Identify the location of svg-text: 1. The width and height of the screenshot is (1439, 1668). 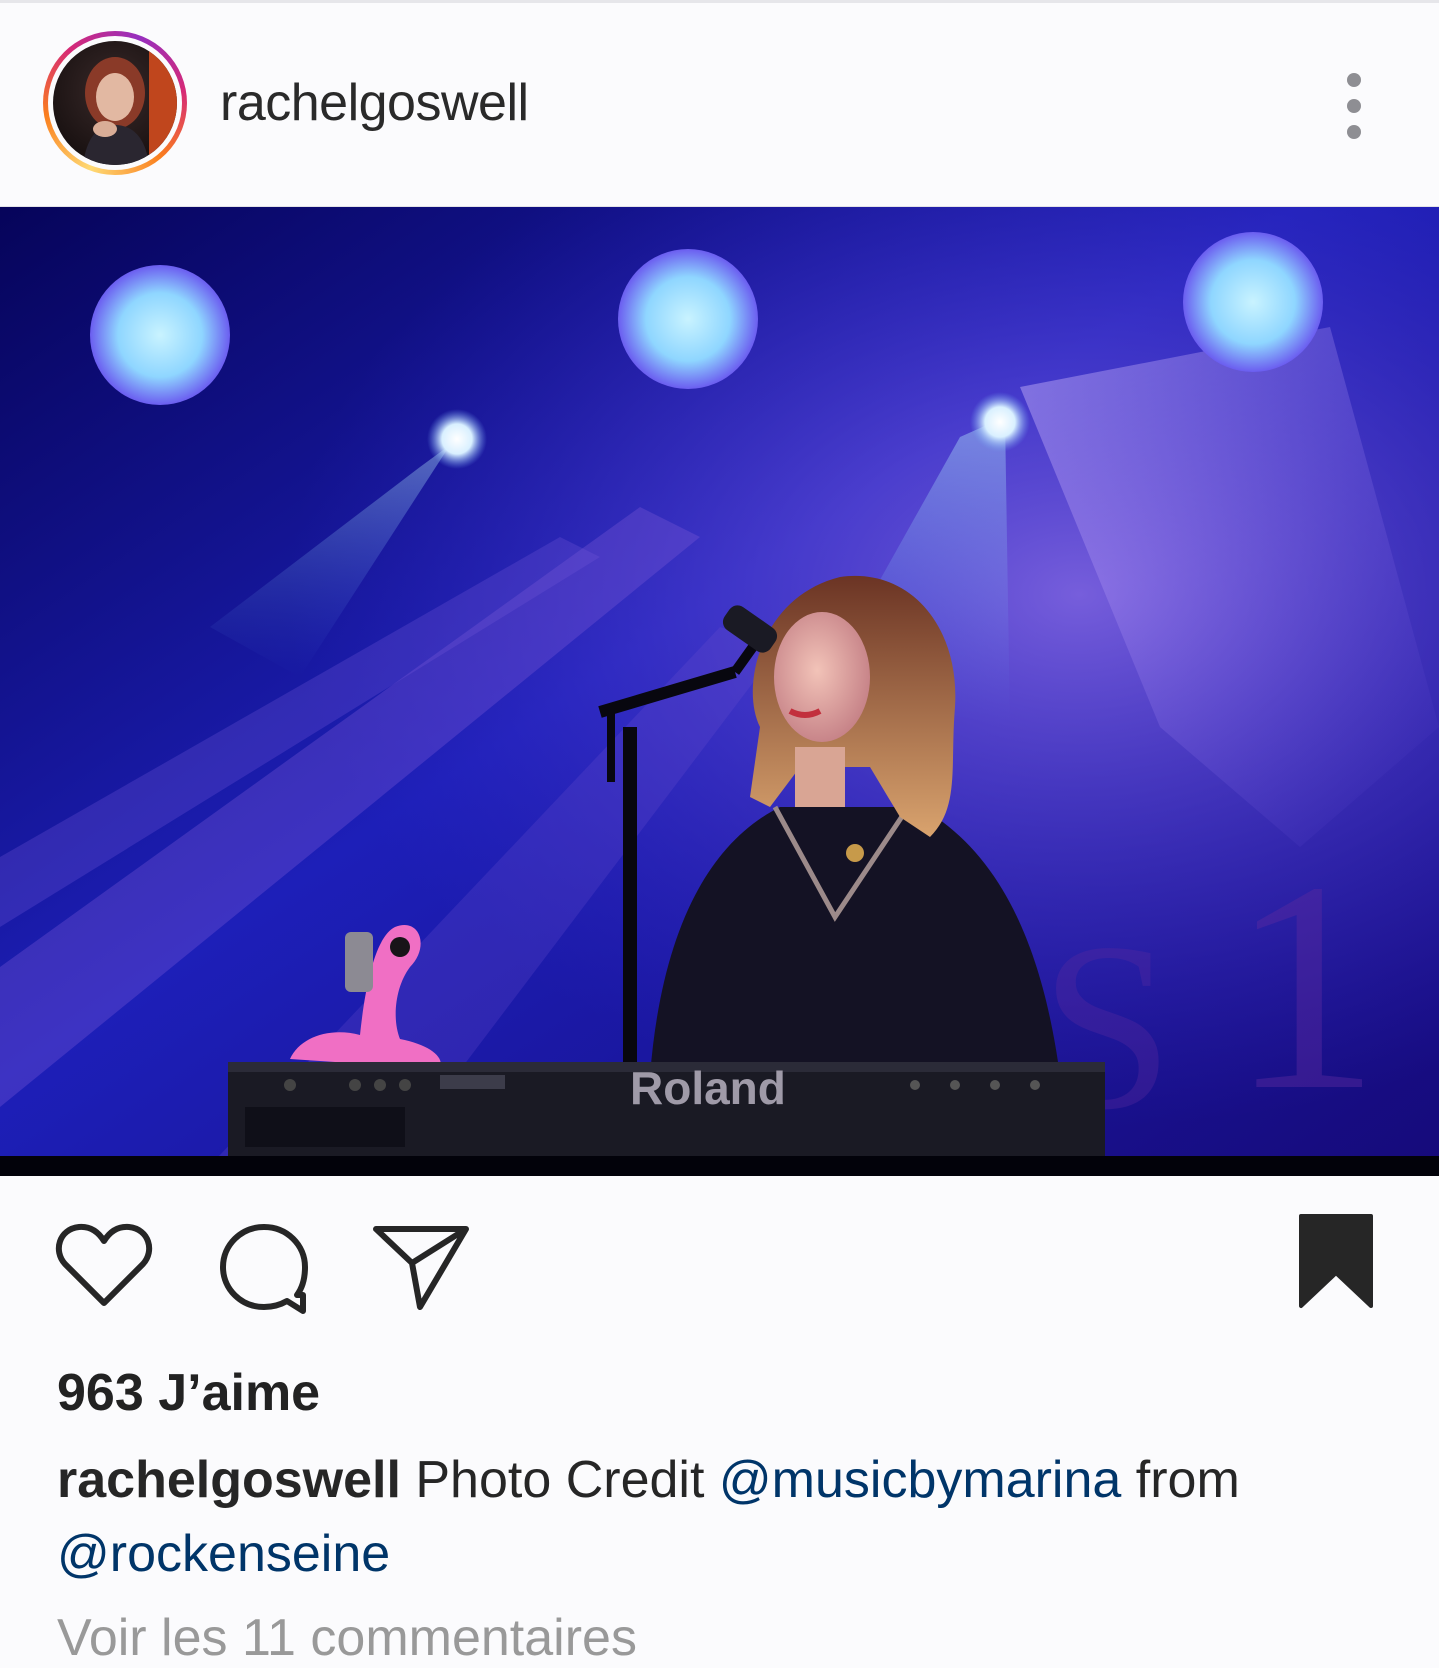
(1305, 986).